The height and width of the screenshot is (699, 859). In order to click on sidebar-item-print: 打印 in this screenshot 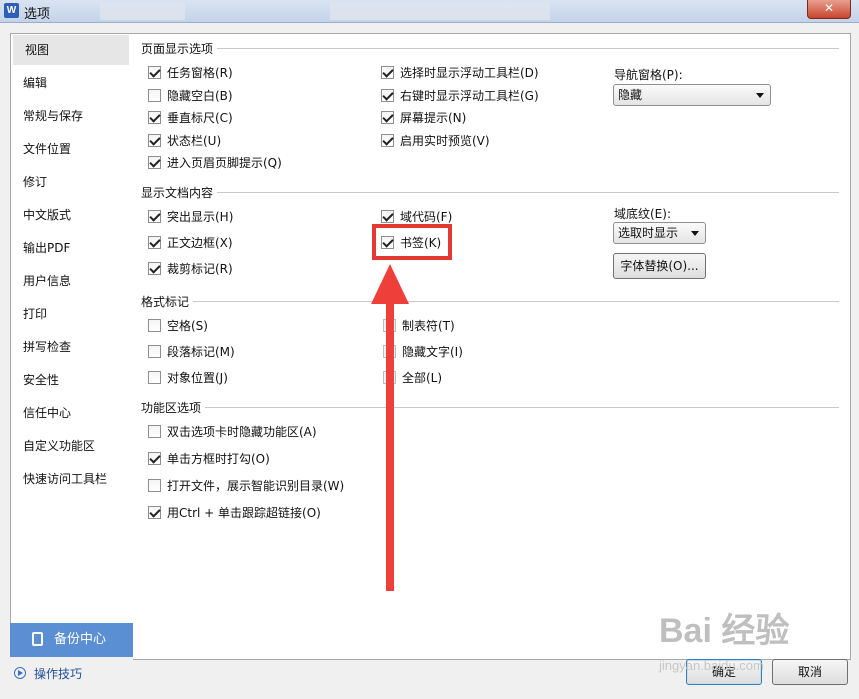, I will do `click(70, 314)`.